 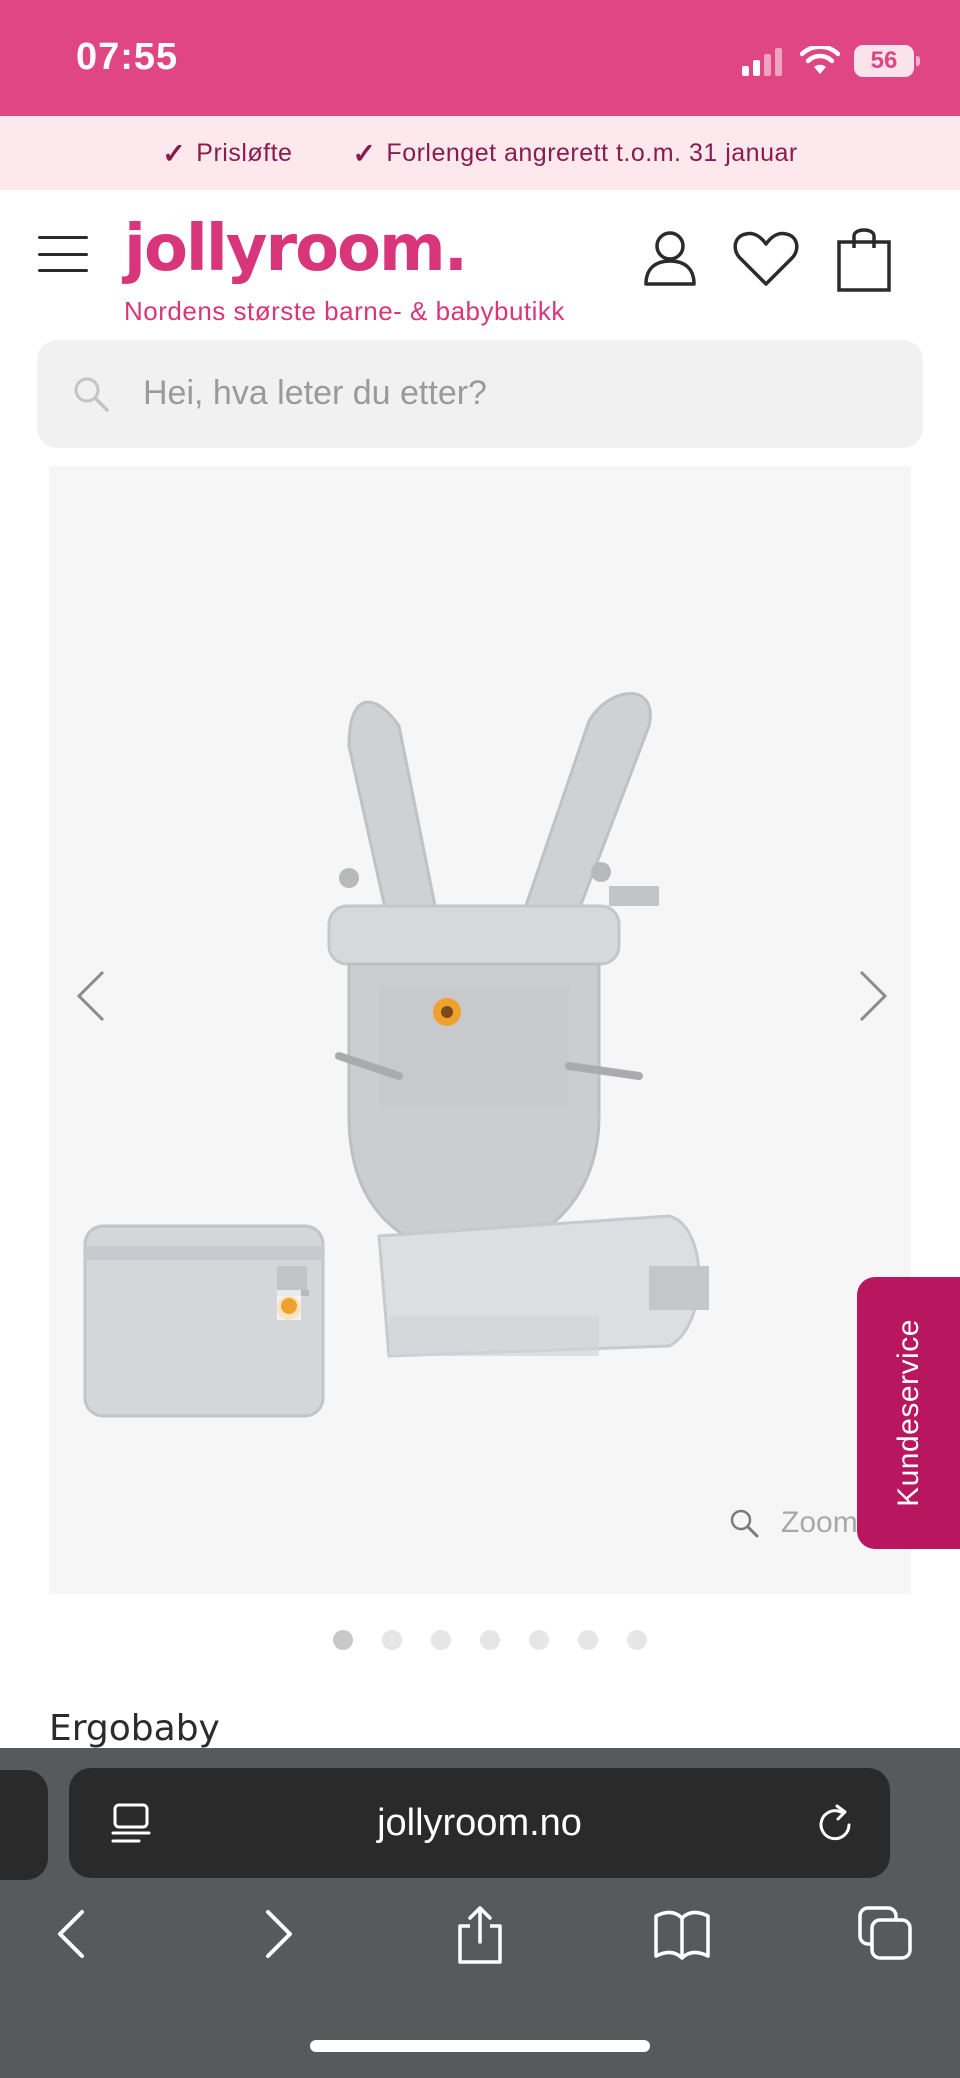 What do you see at coordinates (682, 1934) in the screenshot?
I see `bookmarks-icon` at bounding box center [682, 1934].